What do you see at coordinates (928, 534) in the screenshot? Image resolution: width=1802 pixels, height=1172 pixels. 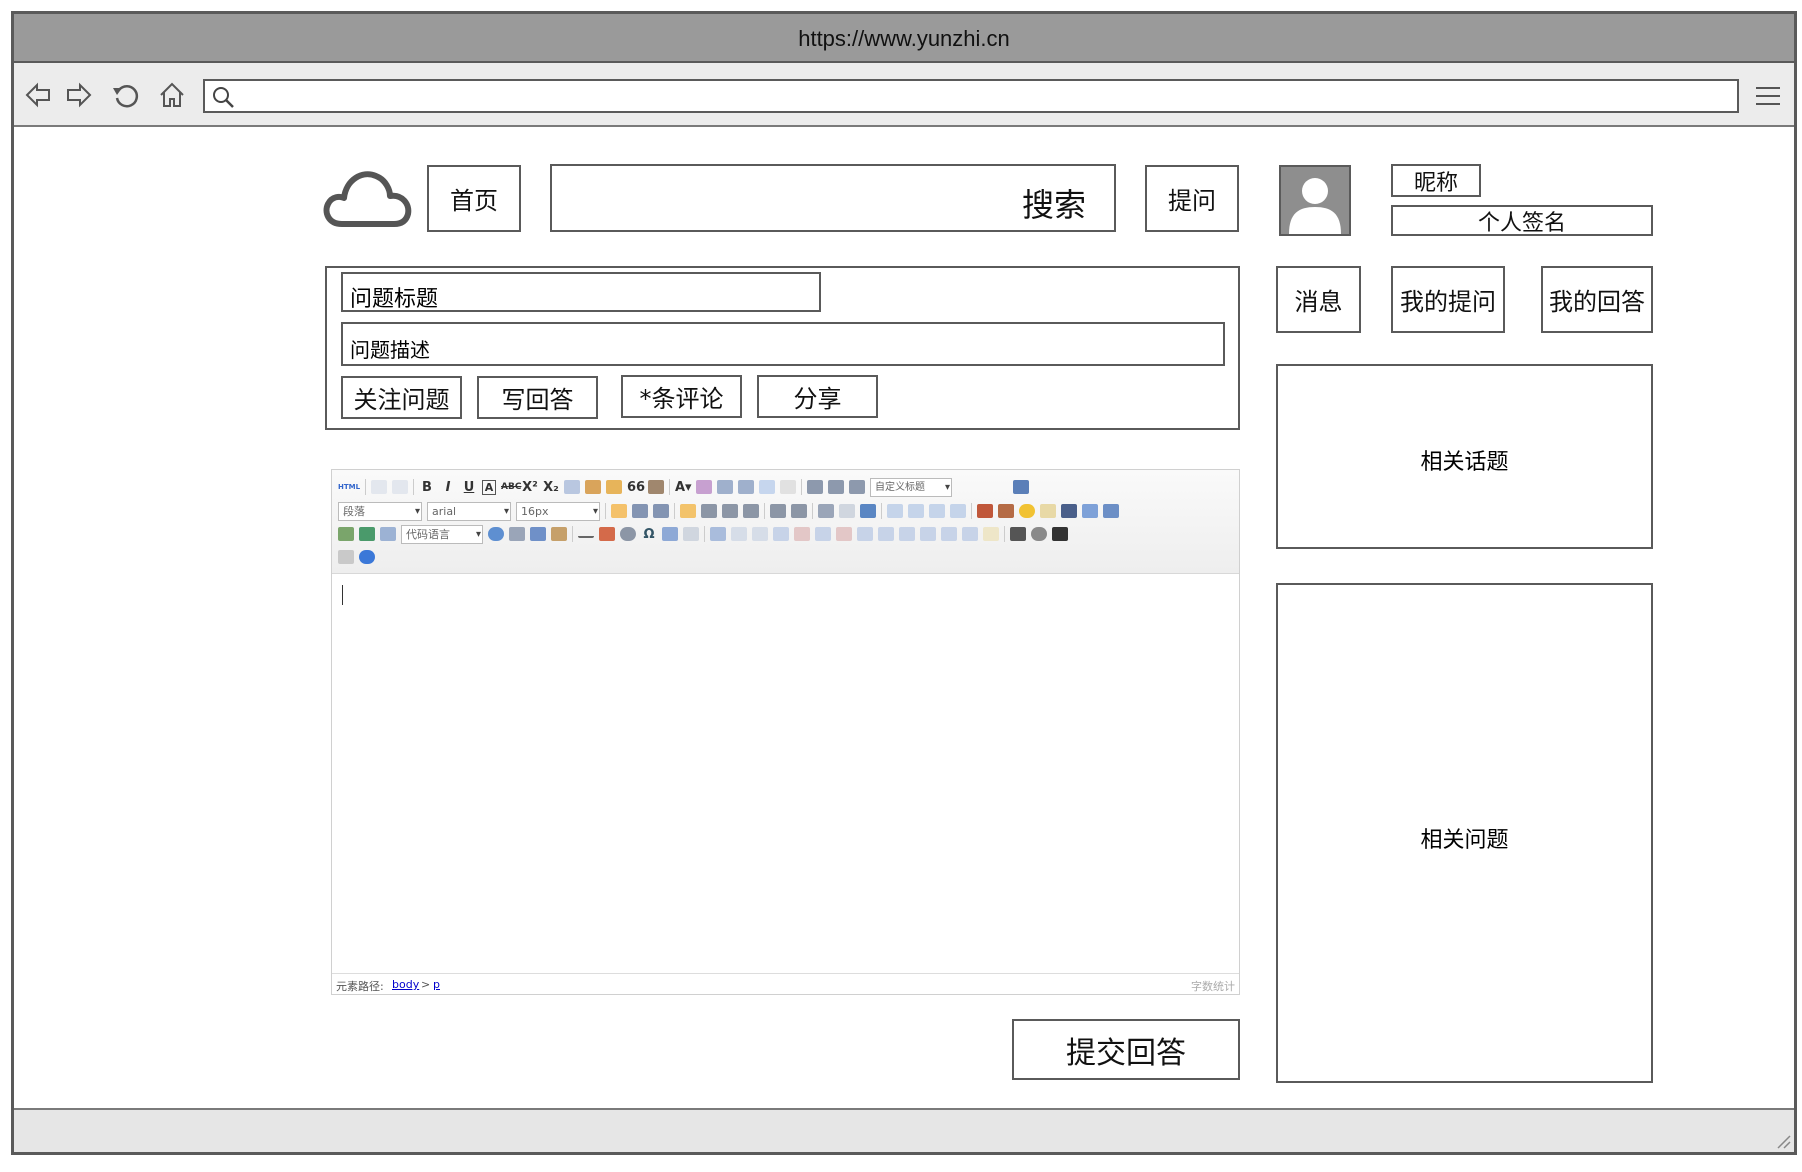 I see `split-cells-icon` at bounding box center [928, 534].